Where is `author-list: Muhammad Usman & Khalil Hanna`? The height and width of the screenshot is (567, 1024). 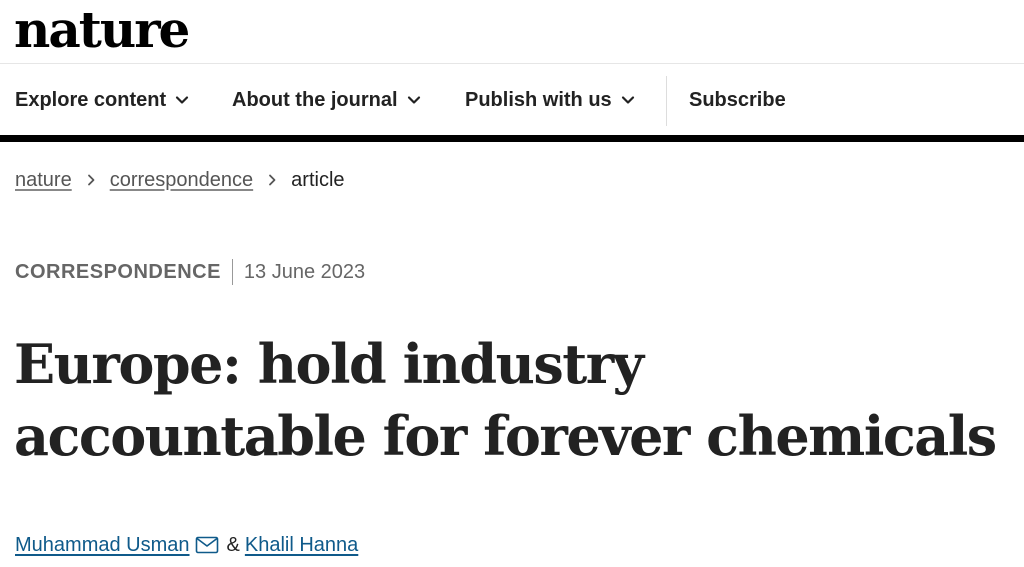 author-list: Muhammad Usman & Khalil Hanna is located at coordinates (186, 545).